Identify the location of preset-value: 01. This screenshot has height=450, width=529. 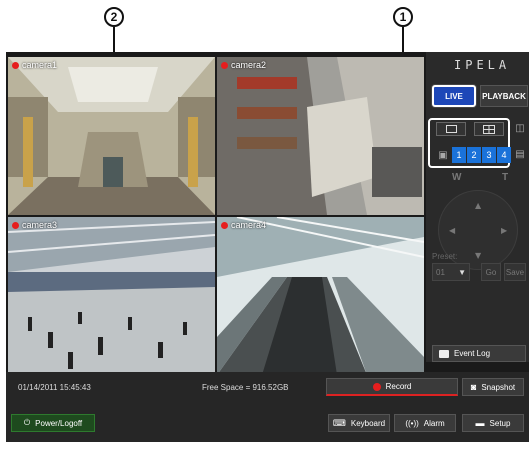
(440, 272).